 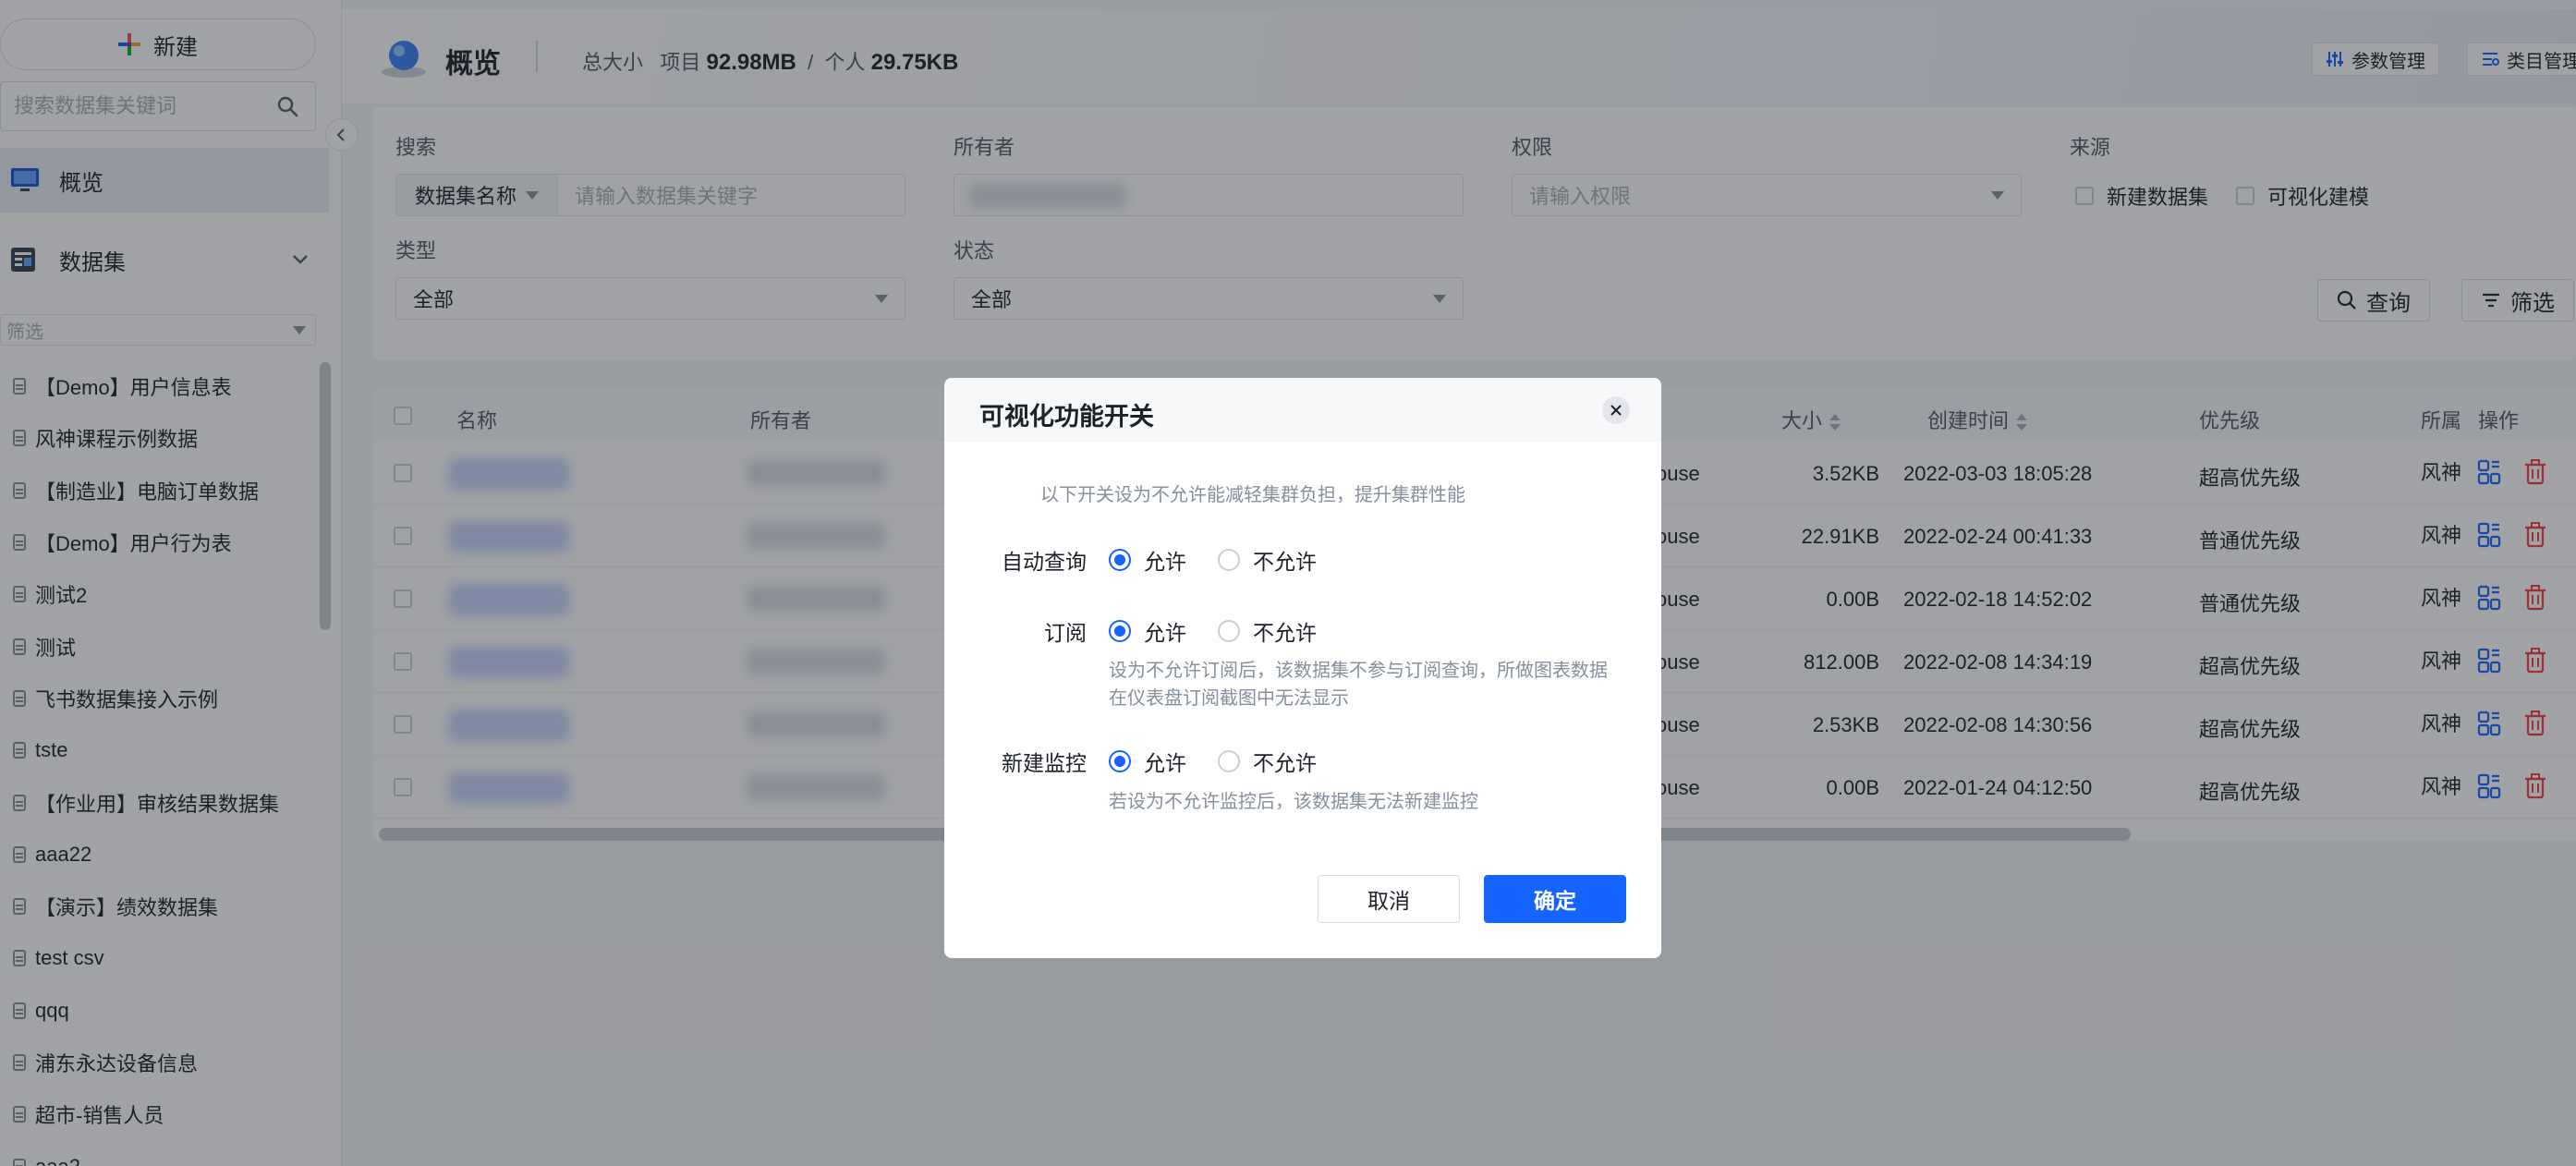 What do you see at coordinates (1293, 802) in the screenshot?
I see `new-monitor-hint: 若设为不允许监控后，该数据集无法新建监控` at bounding box center [1293, 802].